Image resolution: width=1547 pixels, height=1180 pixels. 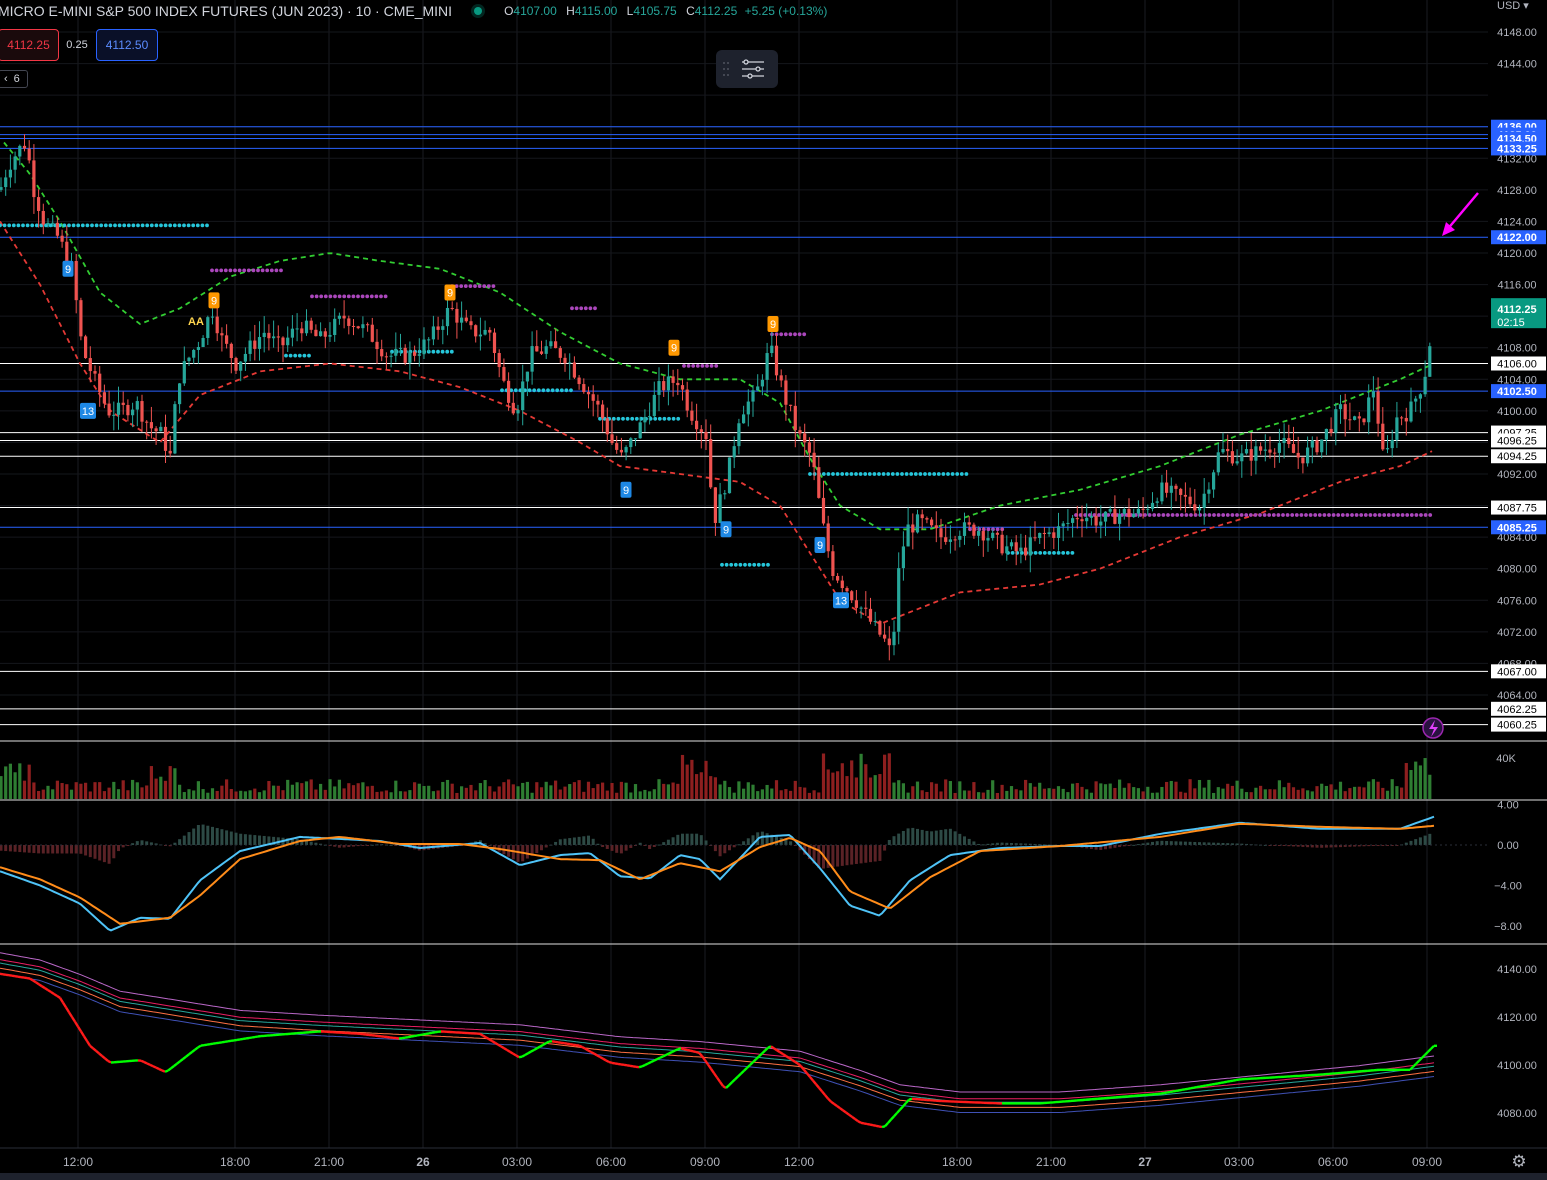 I want to click on currency-selector: USD ▾, so click(x=1513, y=6).